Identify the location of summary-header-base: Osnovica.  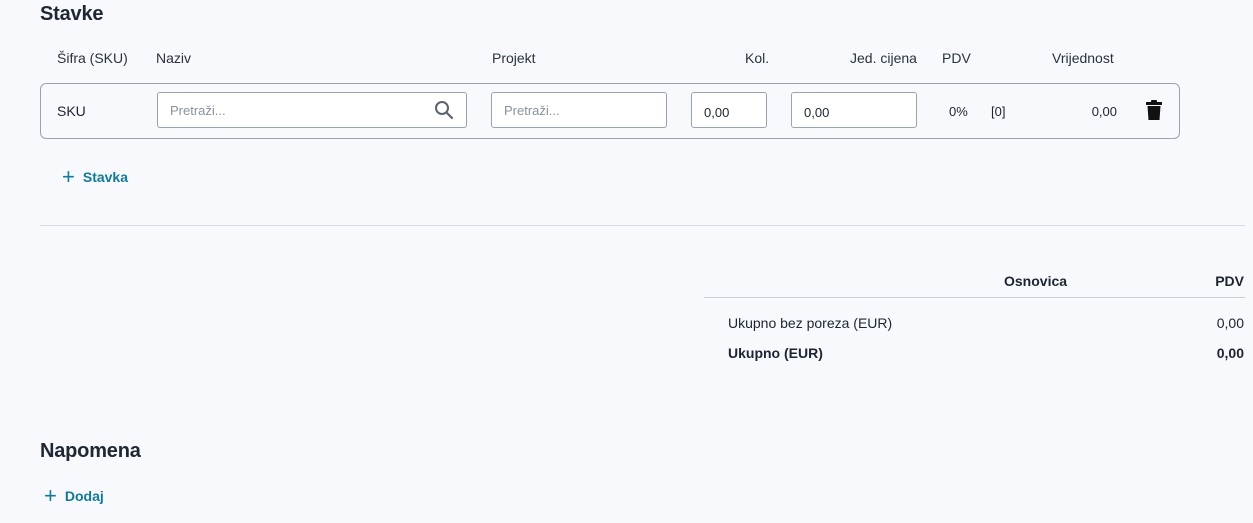
(1036, 281).